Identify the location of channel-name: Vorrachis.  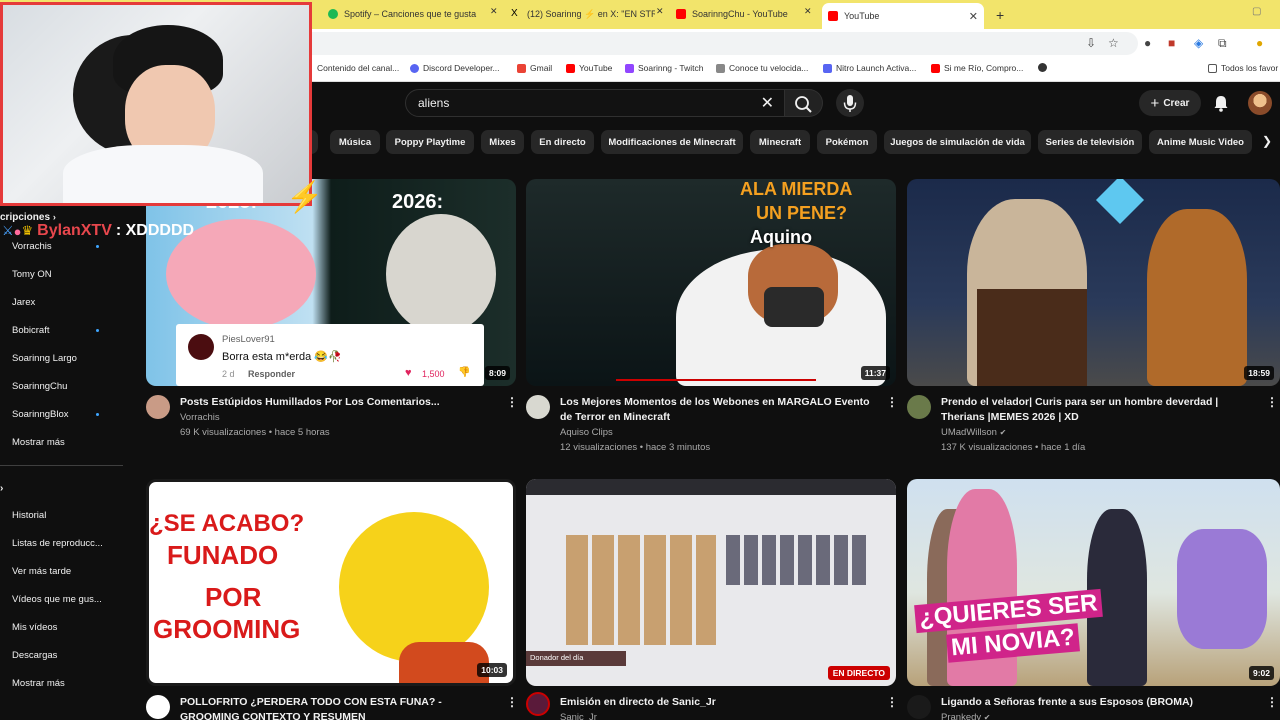
(200, 417).